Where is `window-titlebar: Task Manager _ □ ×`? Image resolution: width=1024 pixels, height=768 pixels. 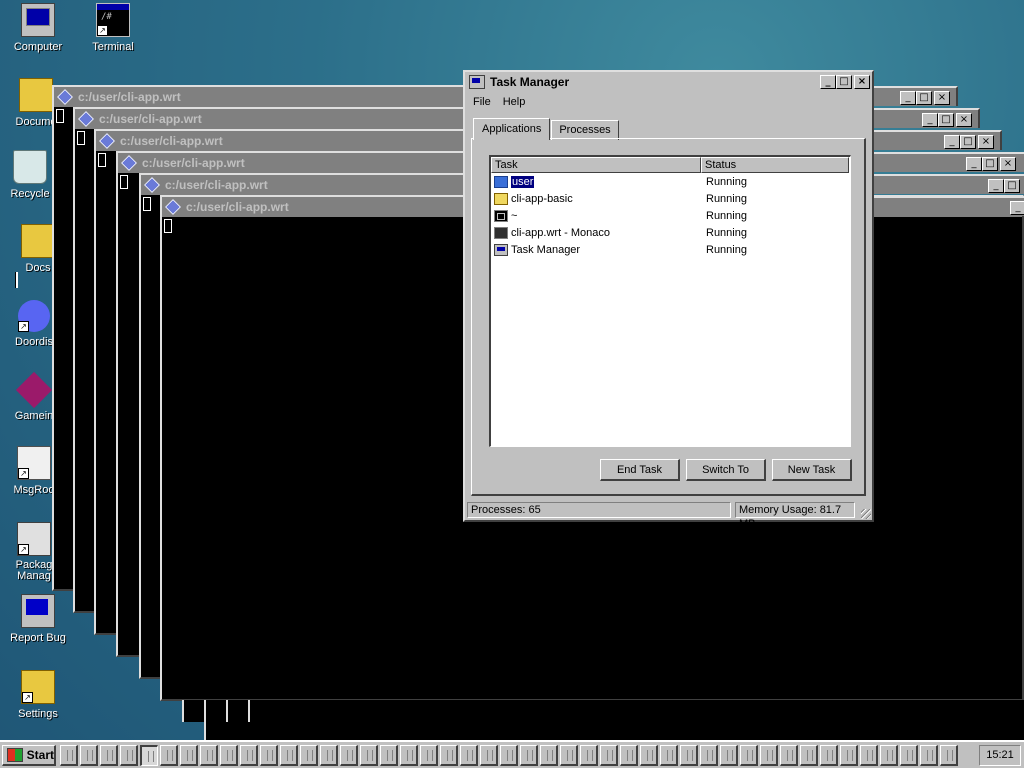
window-titlebar: Task Manager _ □ × is located at coordinates (668, 82).